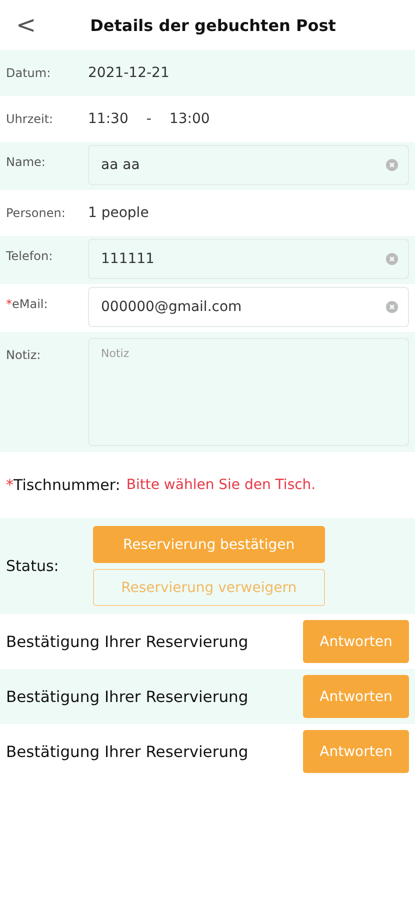  Describe the element at coordinates (248, 165) in the screenshot. I see `input-field: aa aa` at that location.